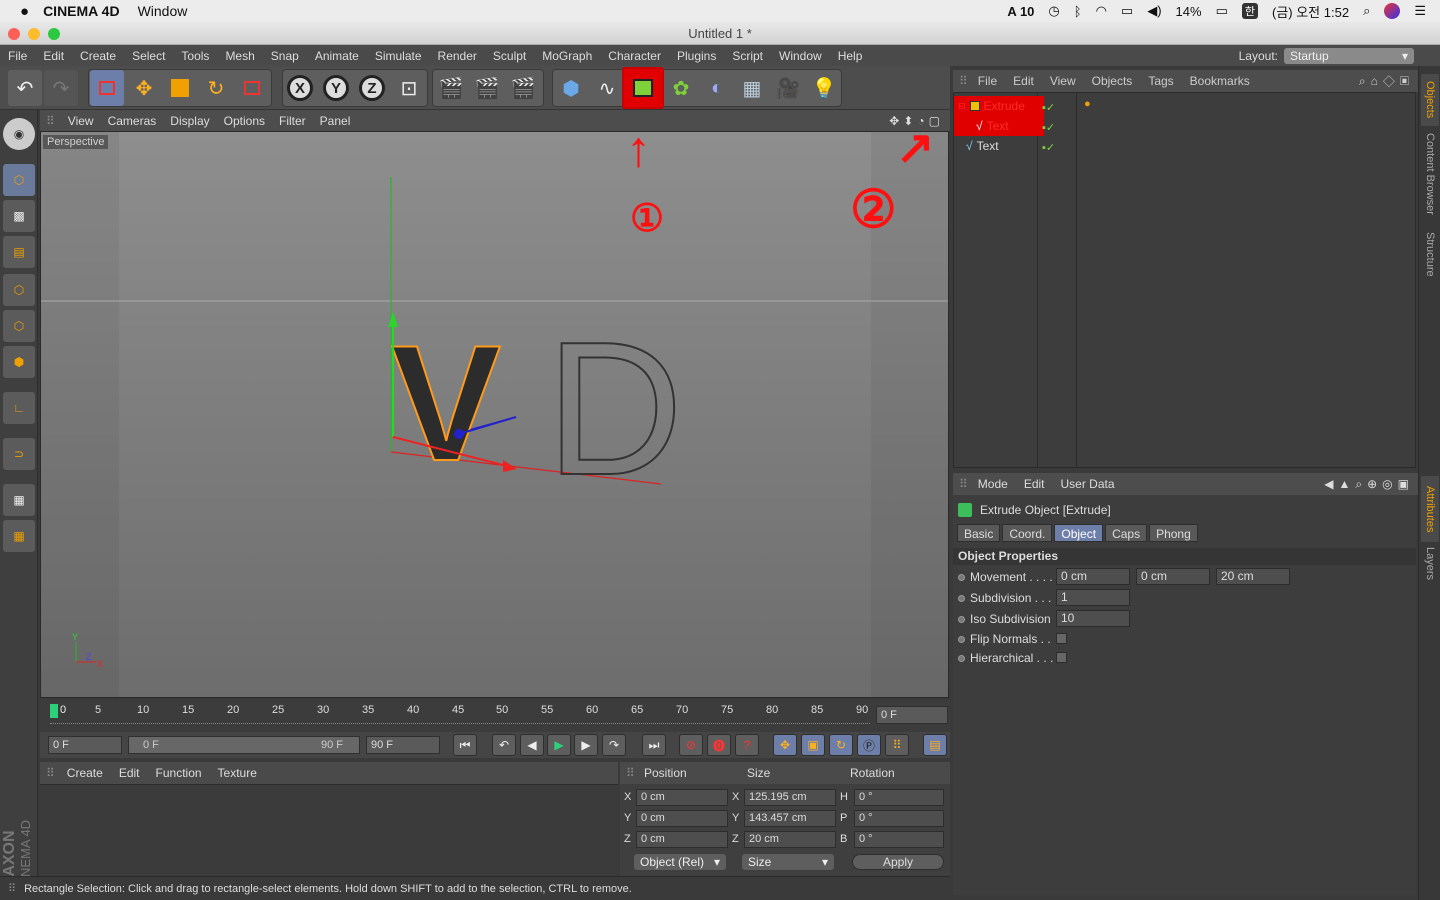 Image resolution: width=1440 pixels, height=900 pixels. Describe the element at coordinates (19, 326) in the screenshot. I see `edges-mode-button: ⬡` at that location.